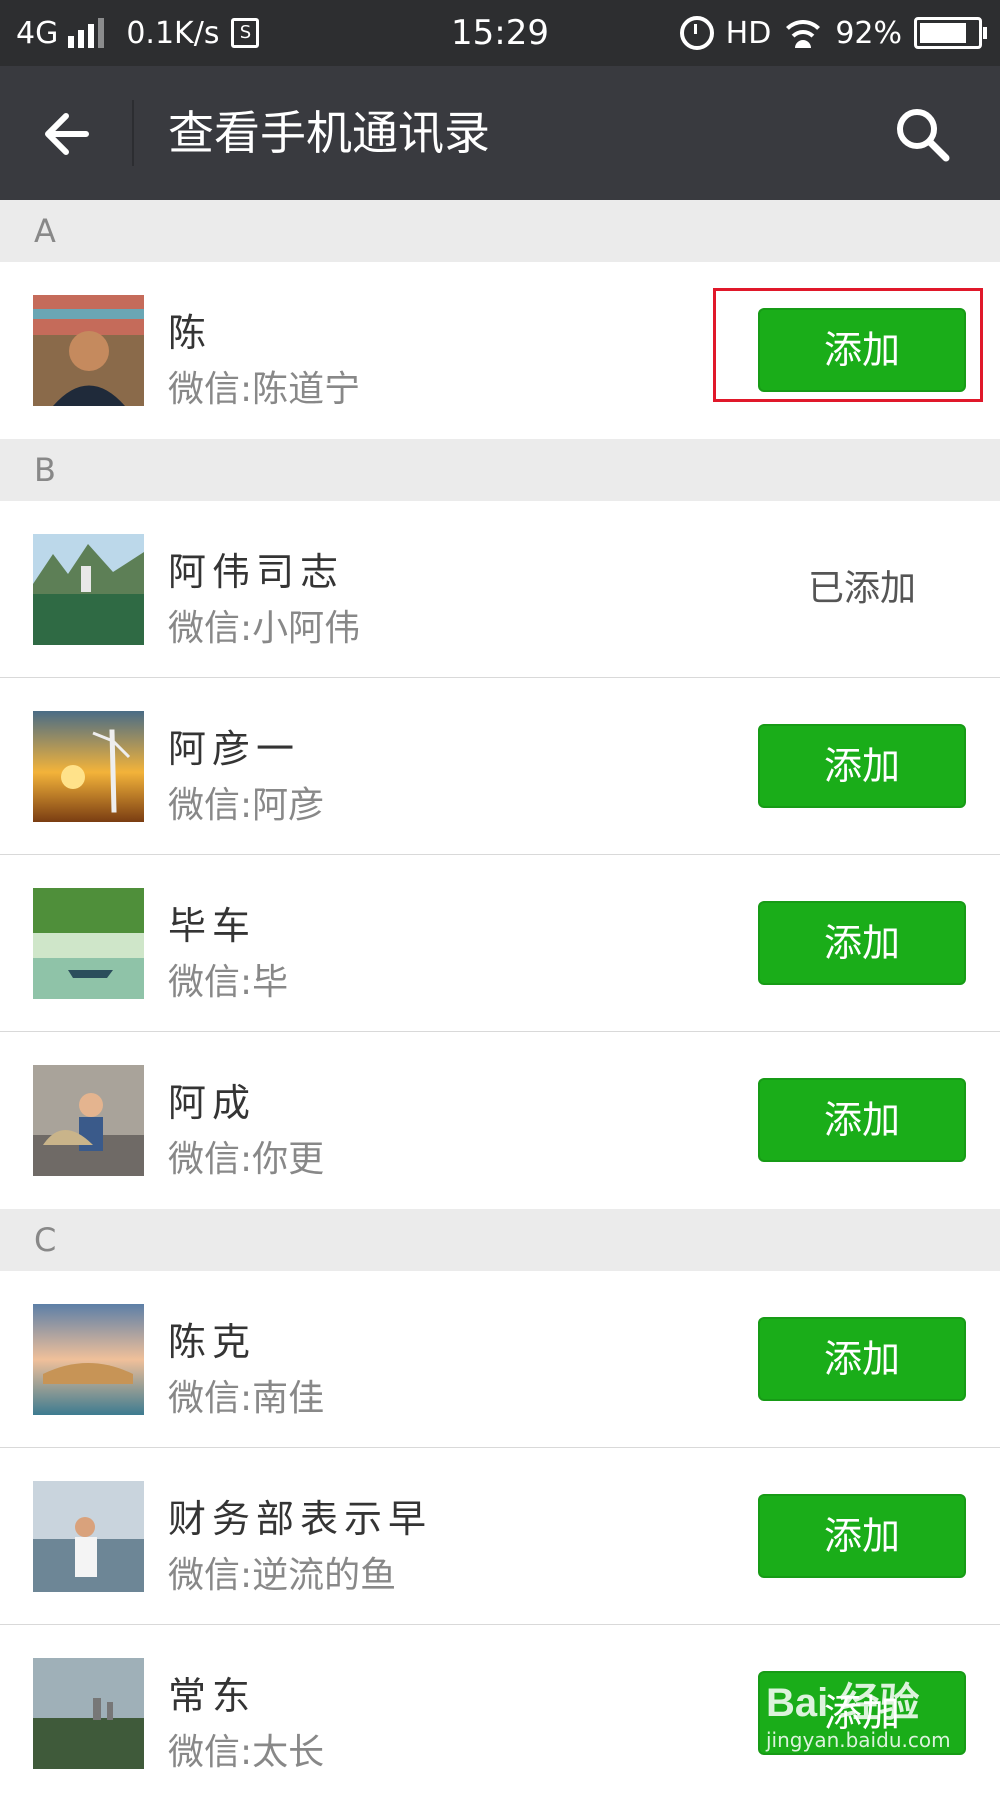 This screenshot has width=1000, height=1802. I want to click on contact-row: 财务部表示早 微信:逆流的鱼 添加, so click(500, 1536).